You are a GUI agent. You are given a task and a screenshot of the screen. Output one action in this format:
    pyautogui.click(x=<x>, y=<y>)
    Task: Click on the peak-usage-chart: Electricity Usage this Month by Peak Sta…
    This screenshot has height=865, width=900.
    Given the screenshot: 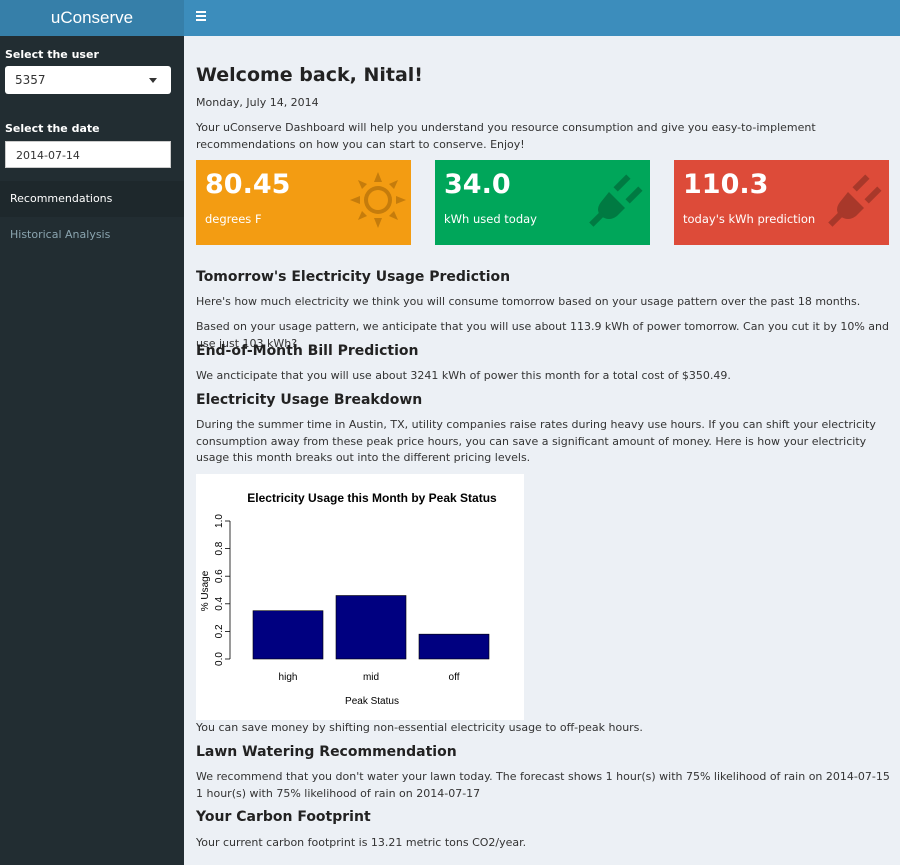 What is the action you would take?
    pyautogui.click(x=360, y=597)
    